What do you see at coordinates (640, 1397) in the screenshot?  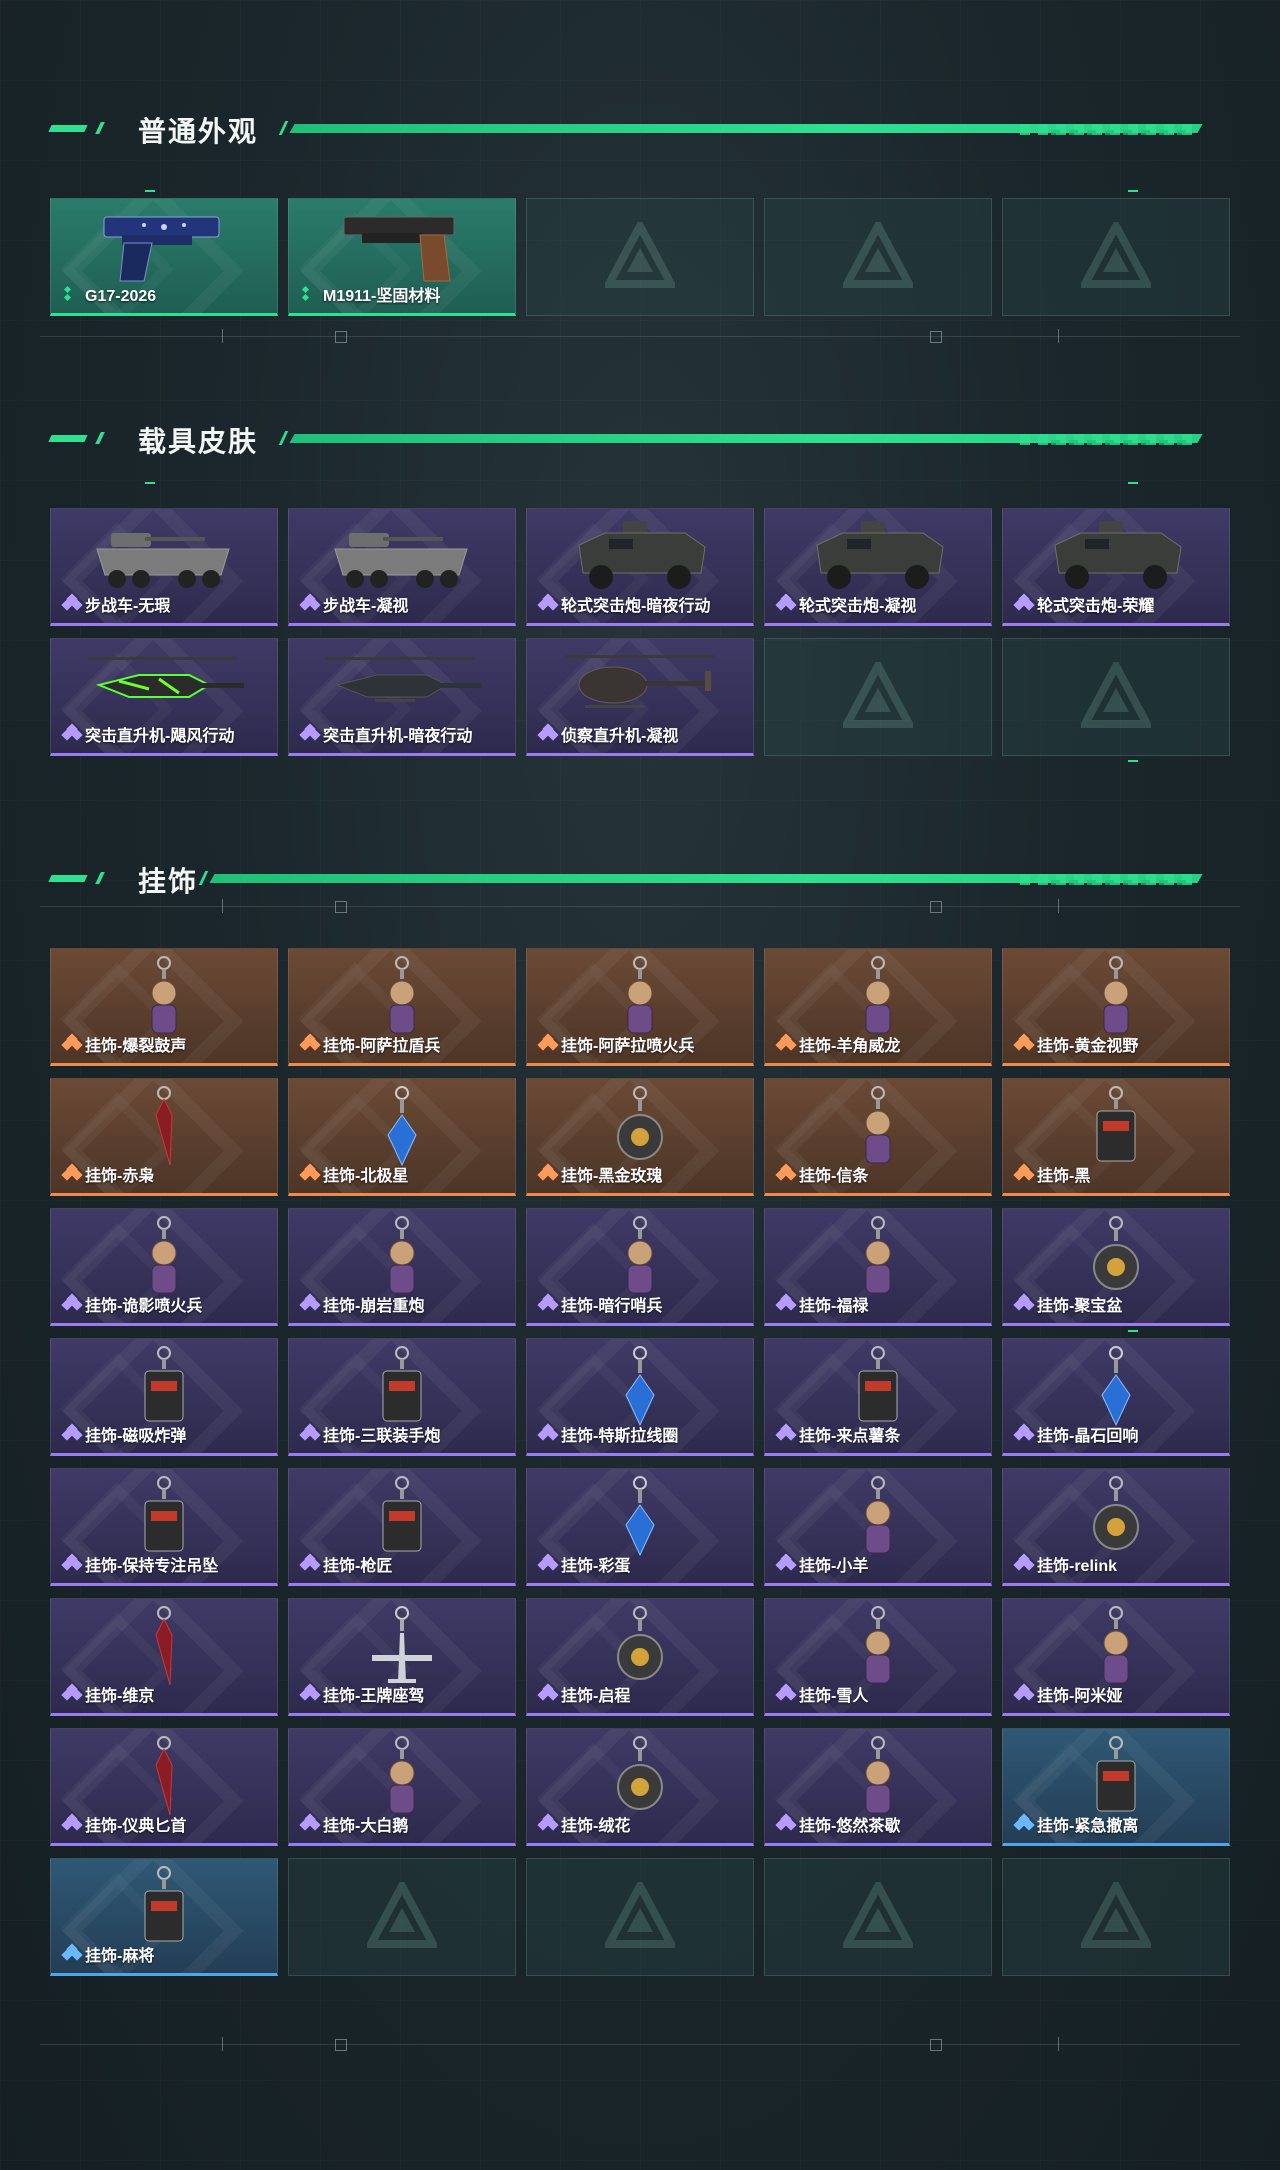 I see `item-card: 挂饰-特斯拉线圈` at bounding box center [640, 1397].